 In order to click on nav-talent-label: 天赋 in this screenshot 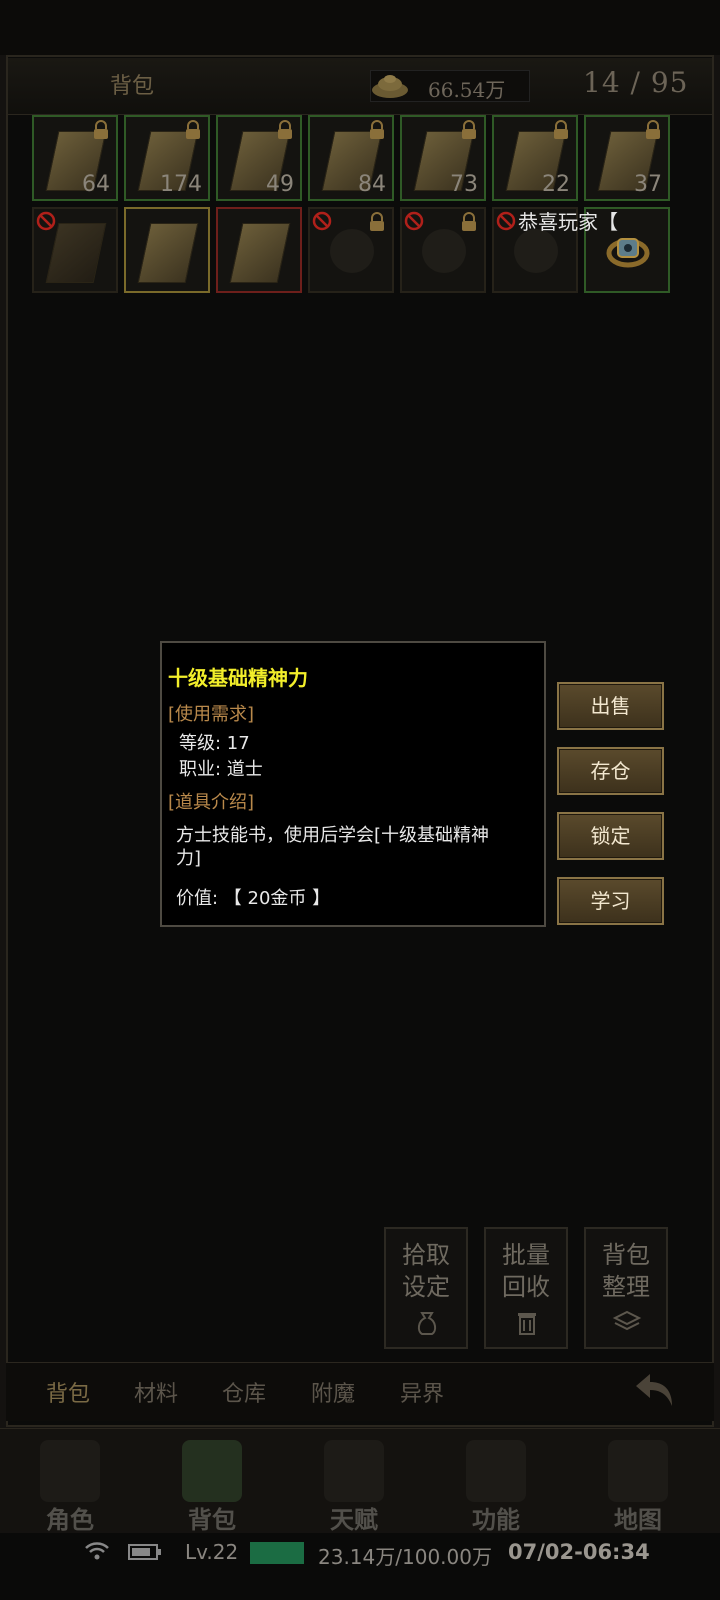, I will do `click(354, 1520)`.